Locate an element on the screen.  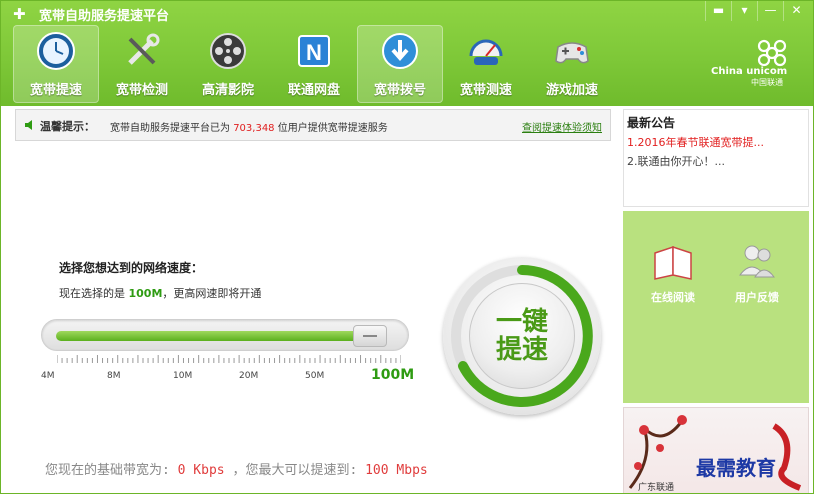
nav-label: 高清影院 is located at coordinates (227, 90).